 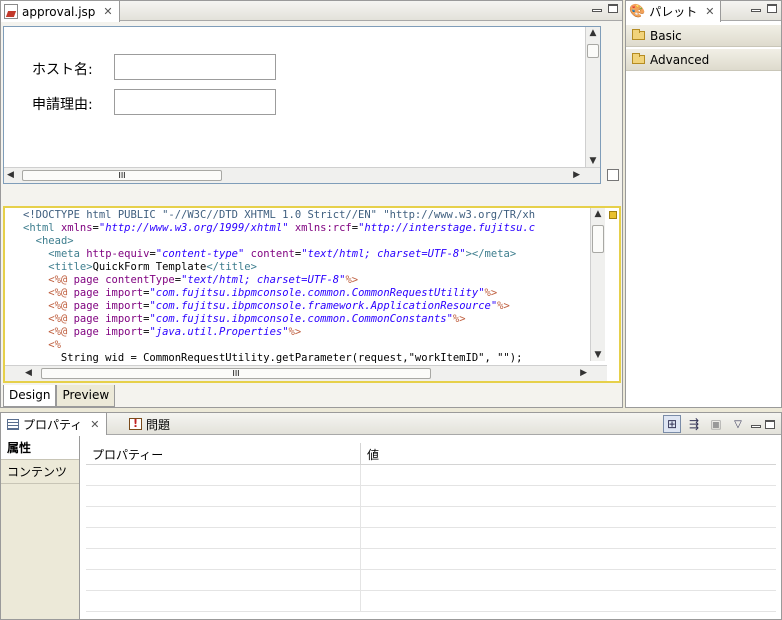 I want to click on overview-marker-icon, so click(x=613, y=215).